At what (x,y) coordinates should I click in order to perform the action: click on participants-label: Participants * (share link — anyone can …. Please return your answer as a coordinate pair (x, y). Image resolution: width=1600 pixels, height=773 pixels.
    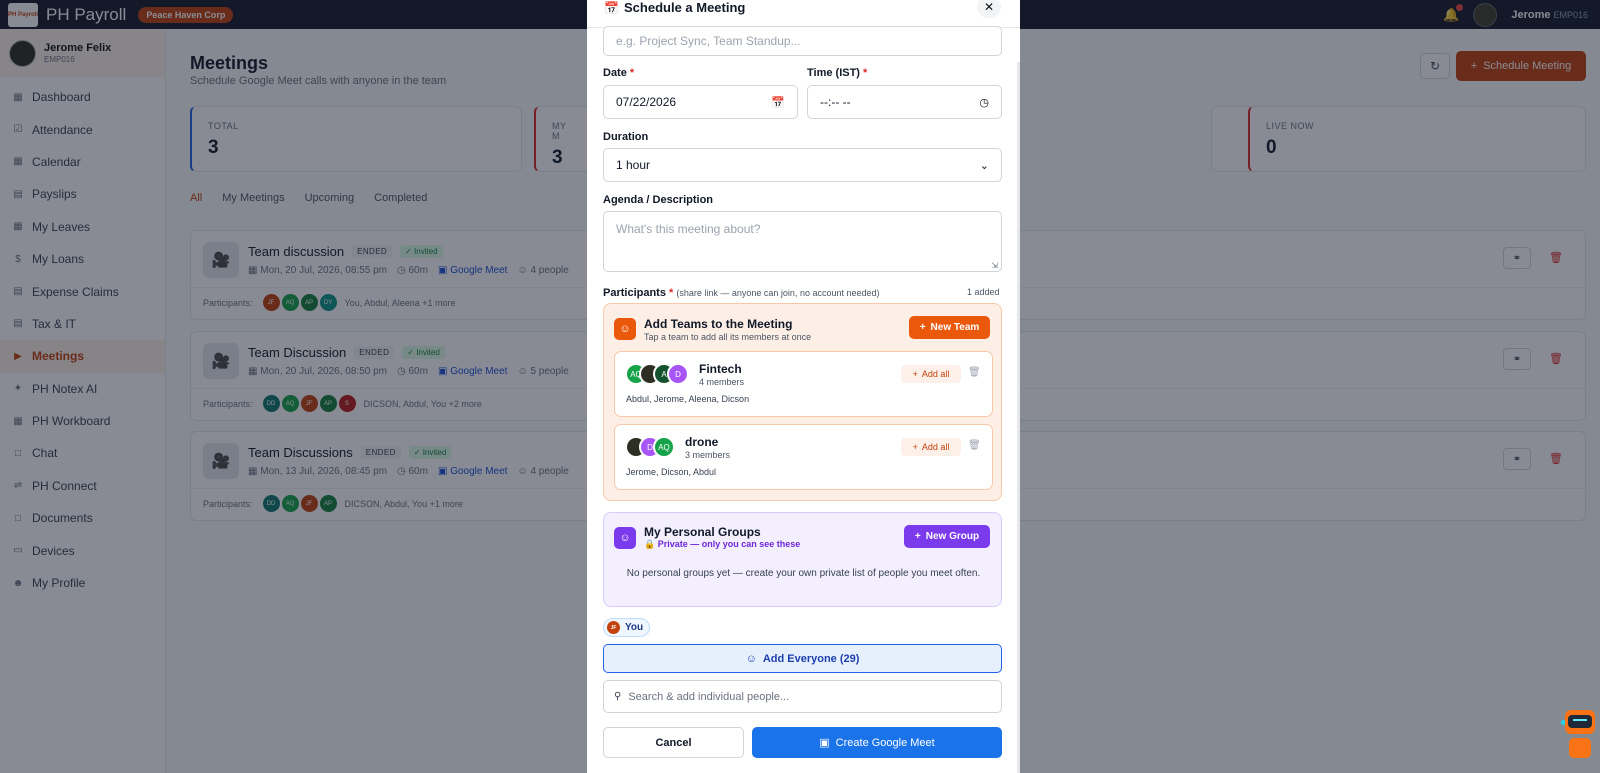
    Looking at the image, I should click on (741, 293).